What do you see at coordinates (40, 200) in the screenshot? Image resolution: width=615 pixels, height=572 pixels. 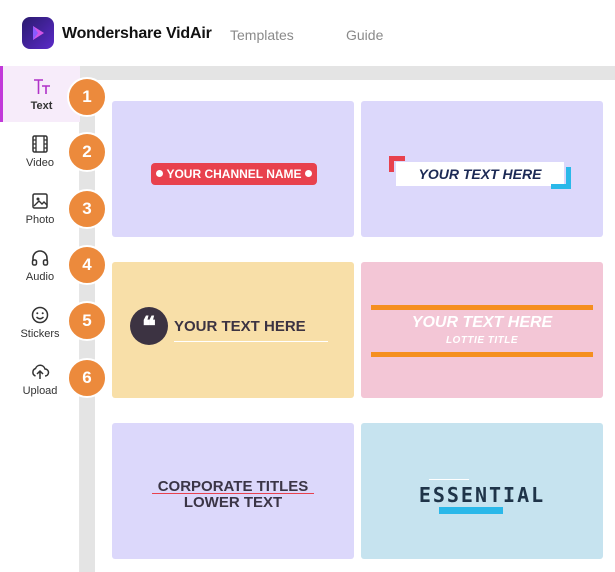 I see `image-icon` at bounding box center [40, 200].